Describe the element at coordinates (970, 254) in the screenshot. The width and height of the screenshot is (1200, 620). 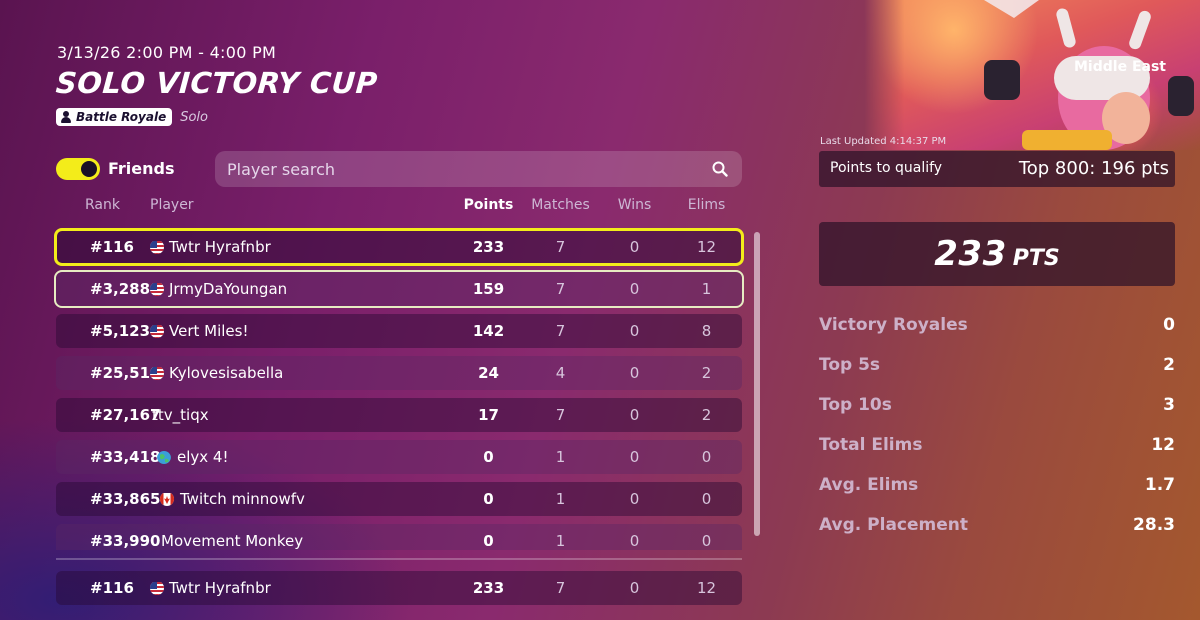
I see `total-points-value: 233` at that location.